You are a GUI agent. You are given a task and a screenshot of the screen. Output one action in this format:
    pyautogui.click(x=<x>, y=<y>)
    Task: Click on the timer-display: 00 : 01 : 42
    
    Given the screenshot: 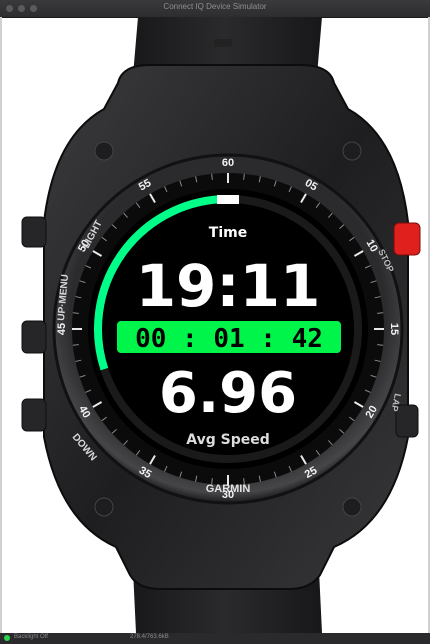 What is the action you would take?
    pyautogui.click(x=229, y=339)
    